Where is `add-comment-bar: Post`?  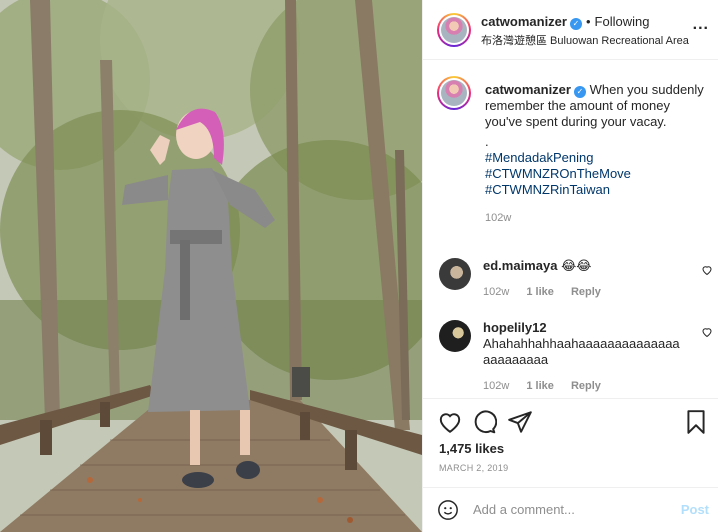 add-comment-bar: Post is located at coordinates (570, 509).